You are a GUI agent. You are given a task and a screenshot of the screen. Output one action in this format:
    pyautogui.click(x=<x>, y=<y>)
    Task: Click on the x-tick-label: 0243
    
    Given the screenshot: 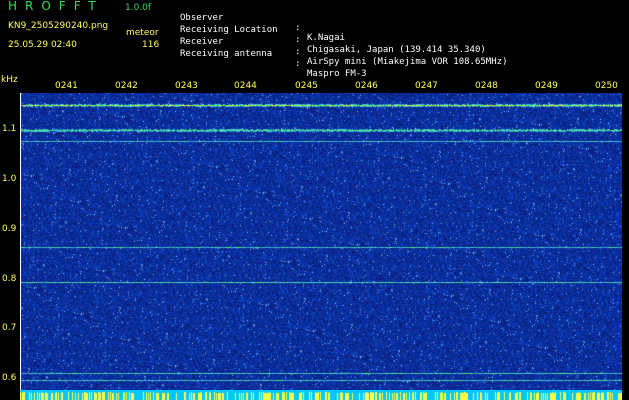 What is the action you would take?
    pyautogui.click(x=186, y=86)
    